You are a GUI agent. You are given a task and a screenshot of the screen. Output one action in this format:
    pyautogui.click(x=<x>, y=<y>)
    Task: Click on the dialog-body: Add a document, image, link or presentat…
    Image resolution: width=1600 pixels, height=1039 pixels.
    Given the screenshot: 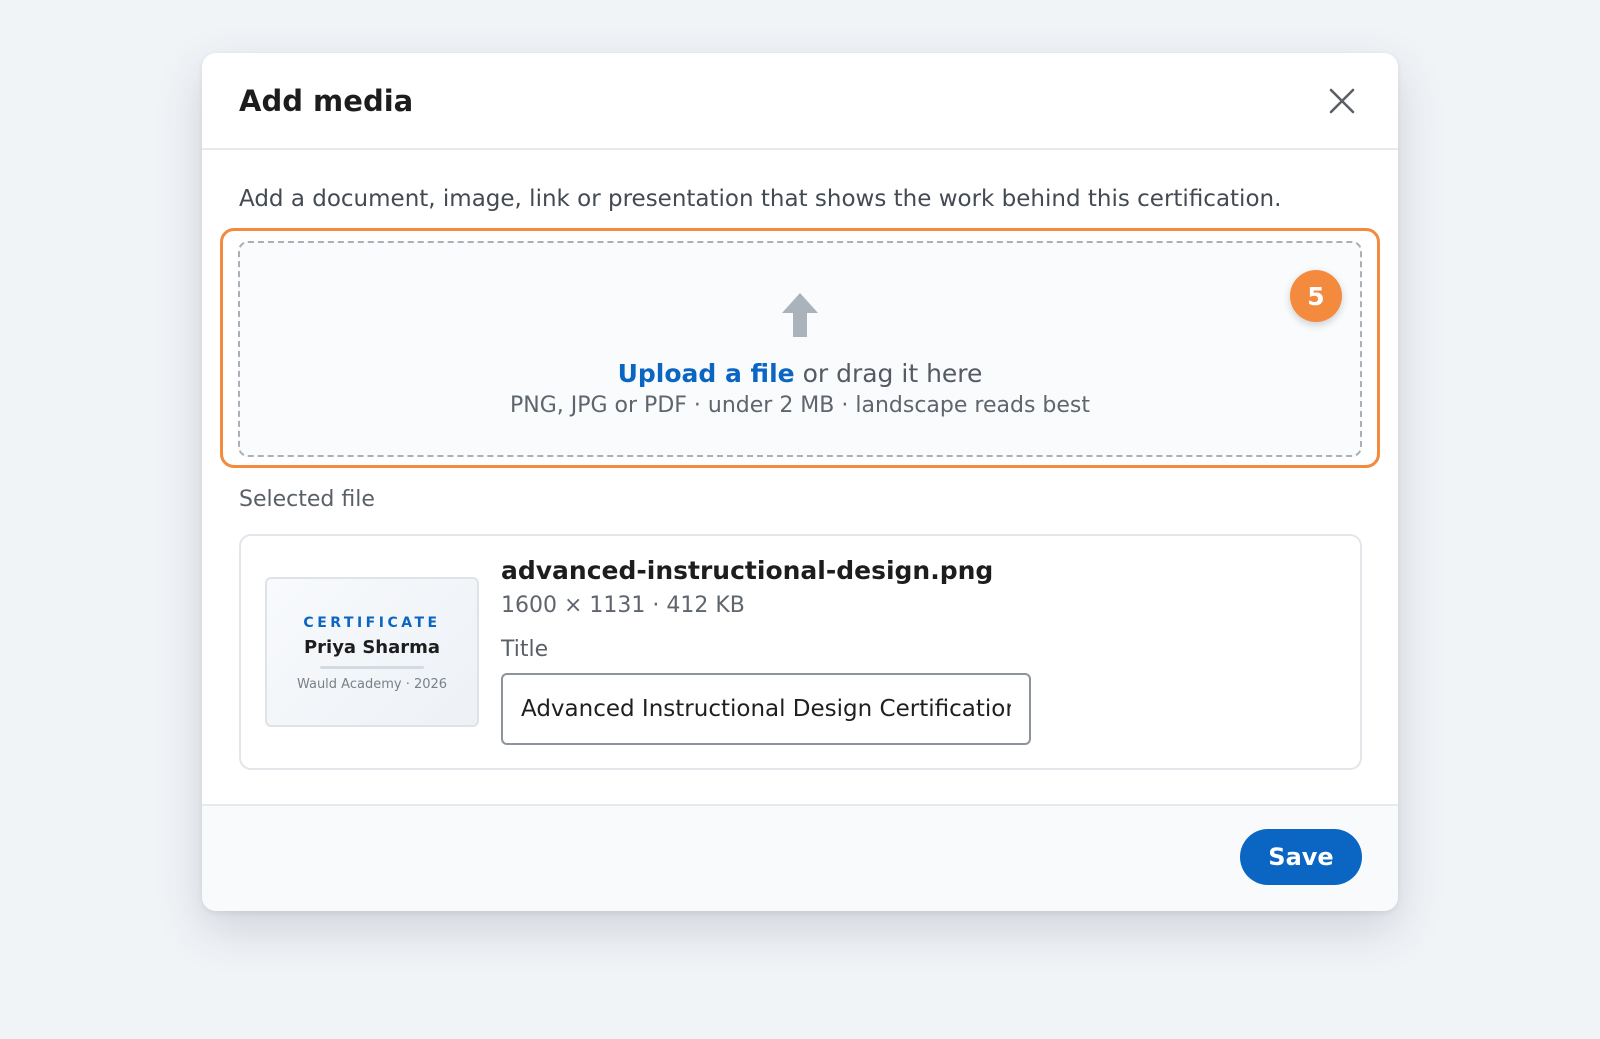 What is the action you would take?
    pyautogui.click(x=800, y=199)
    